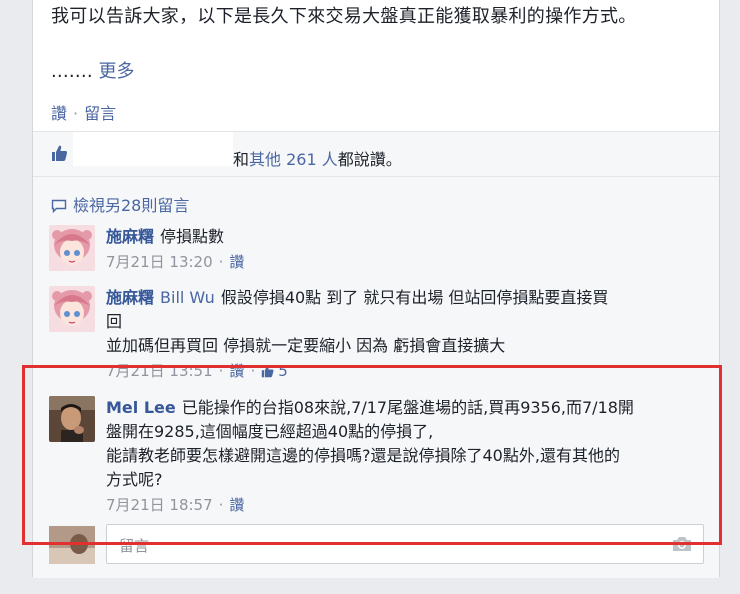 The width and height of the screenshot is (740, 594). I want to click on likes-and: 和, so click(241, 159).